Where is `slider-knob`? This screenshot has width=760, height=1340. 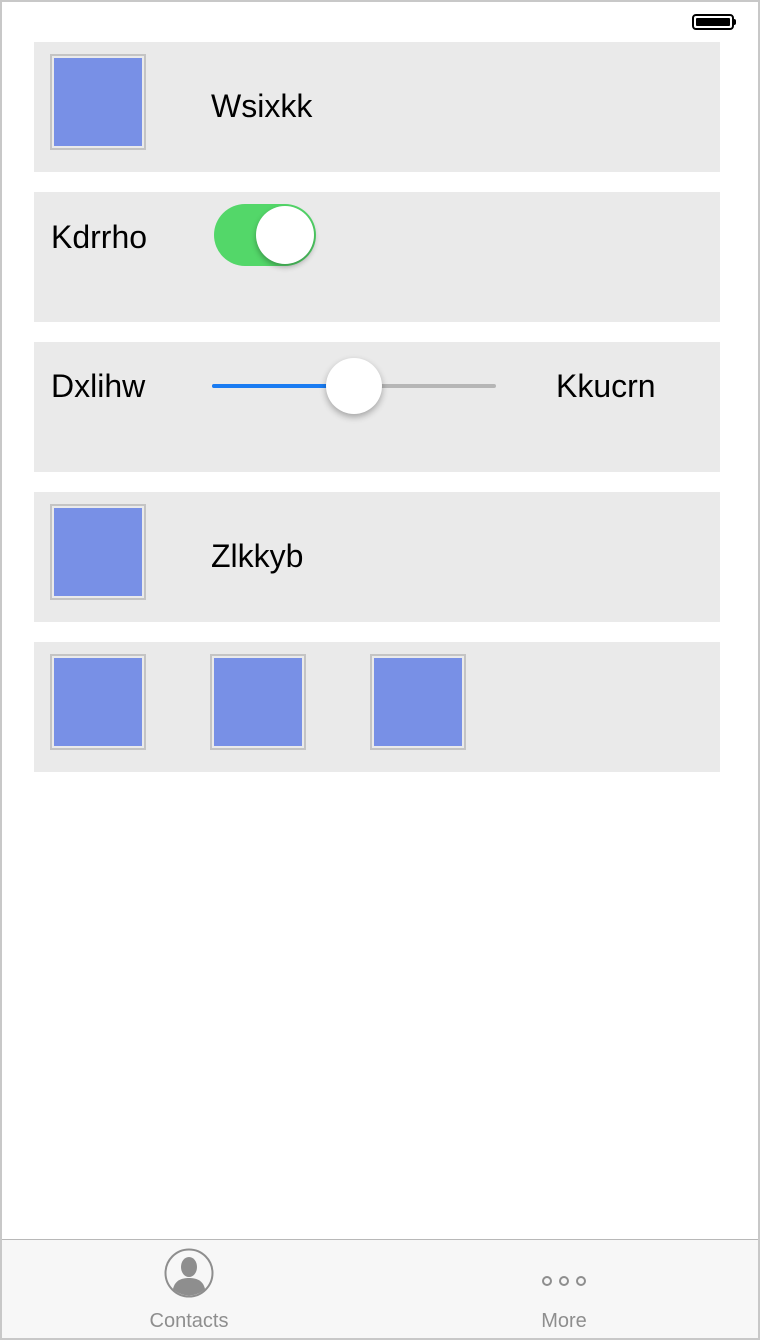
slider-knob is located at coordinates (354, 386).